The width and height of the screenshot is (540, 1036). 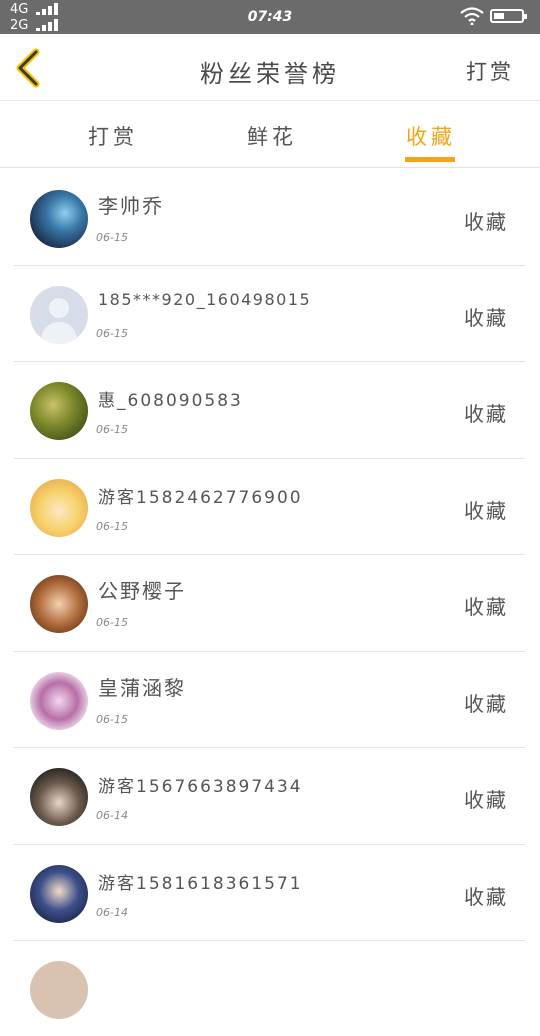 I want to click on wifi-icon, so click(x=472, y=16).